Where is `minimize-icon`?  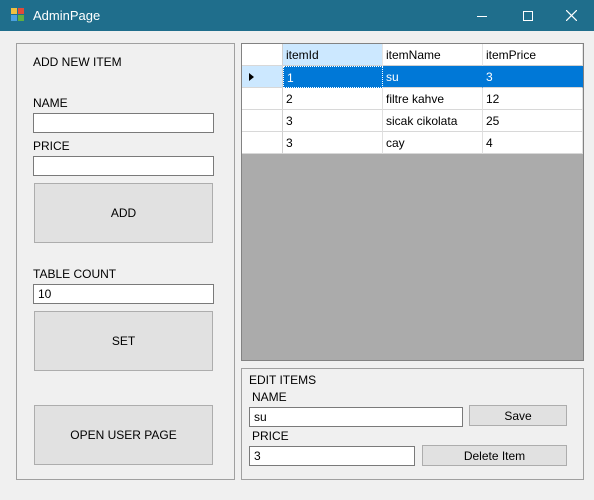 minimize-icon is located at coordinates (482, 16).